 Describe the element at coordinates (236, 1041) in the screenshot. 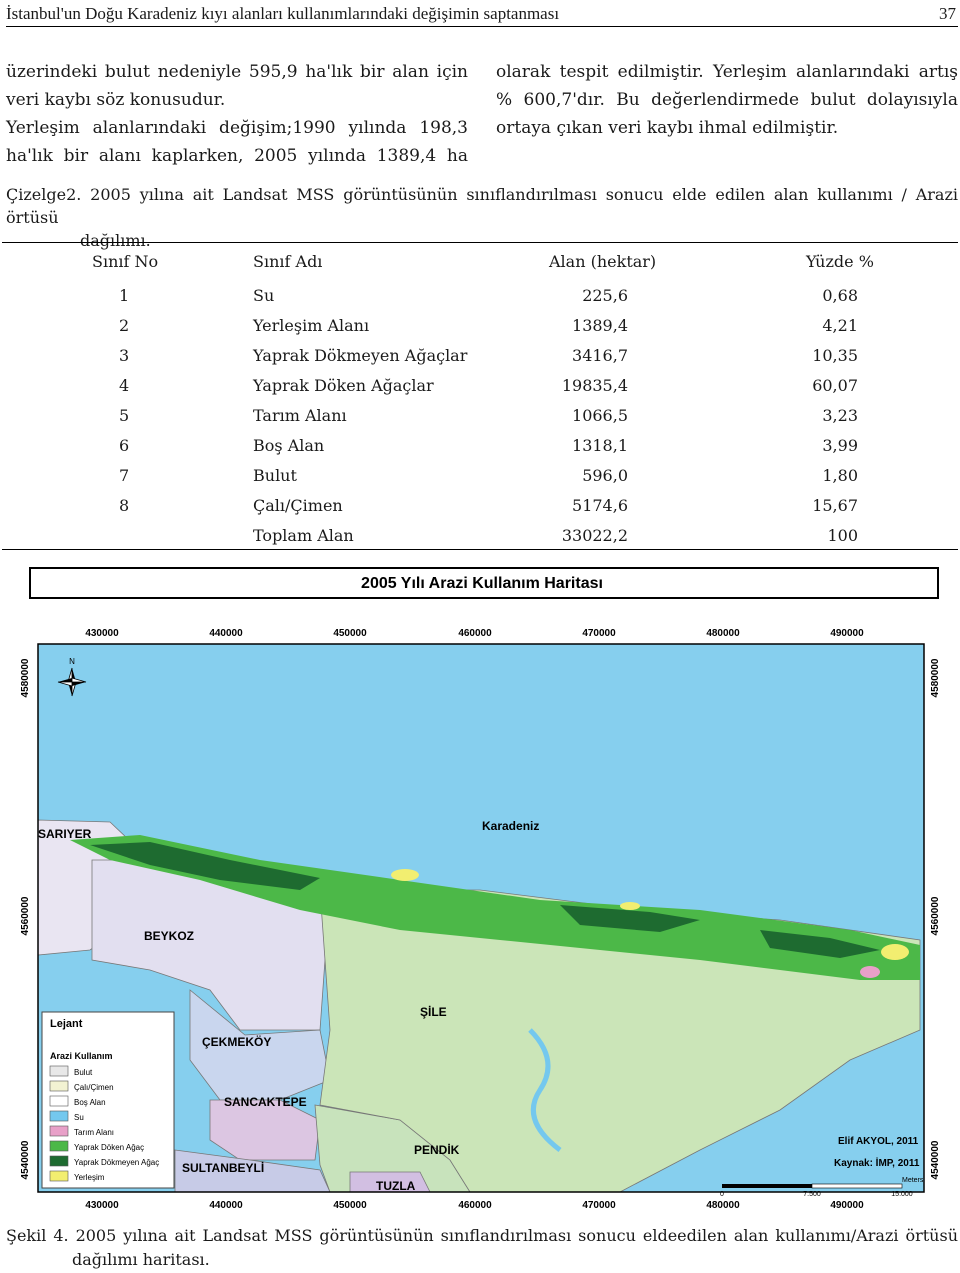

I see `place-label-cekmekoy: ÇEKMEKÖY` at that location.